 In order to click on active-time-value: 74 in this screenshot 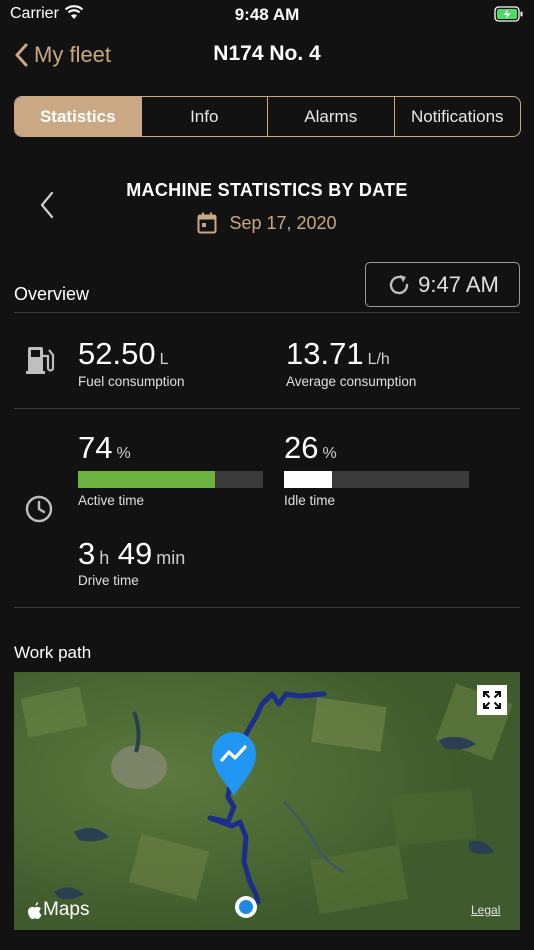, I will do `click(95, 447)`.